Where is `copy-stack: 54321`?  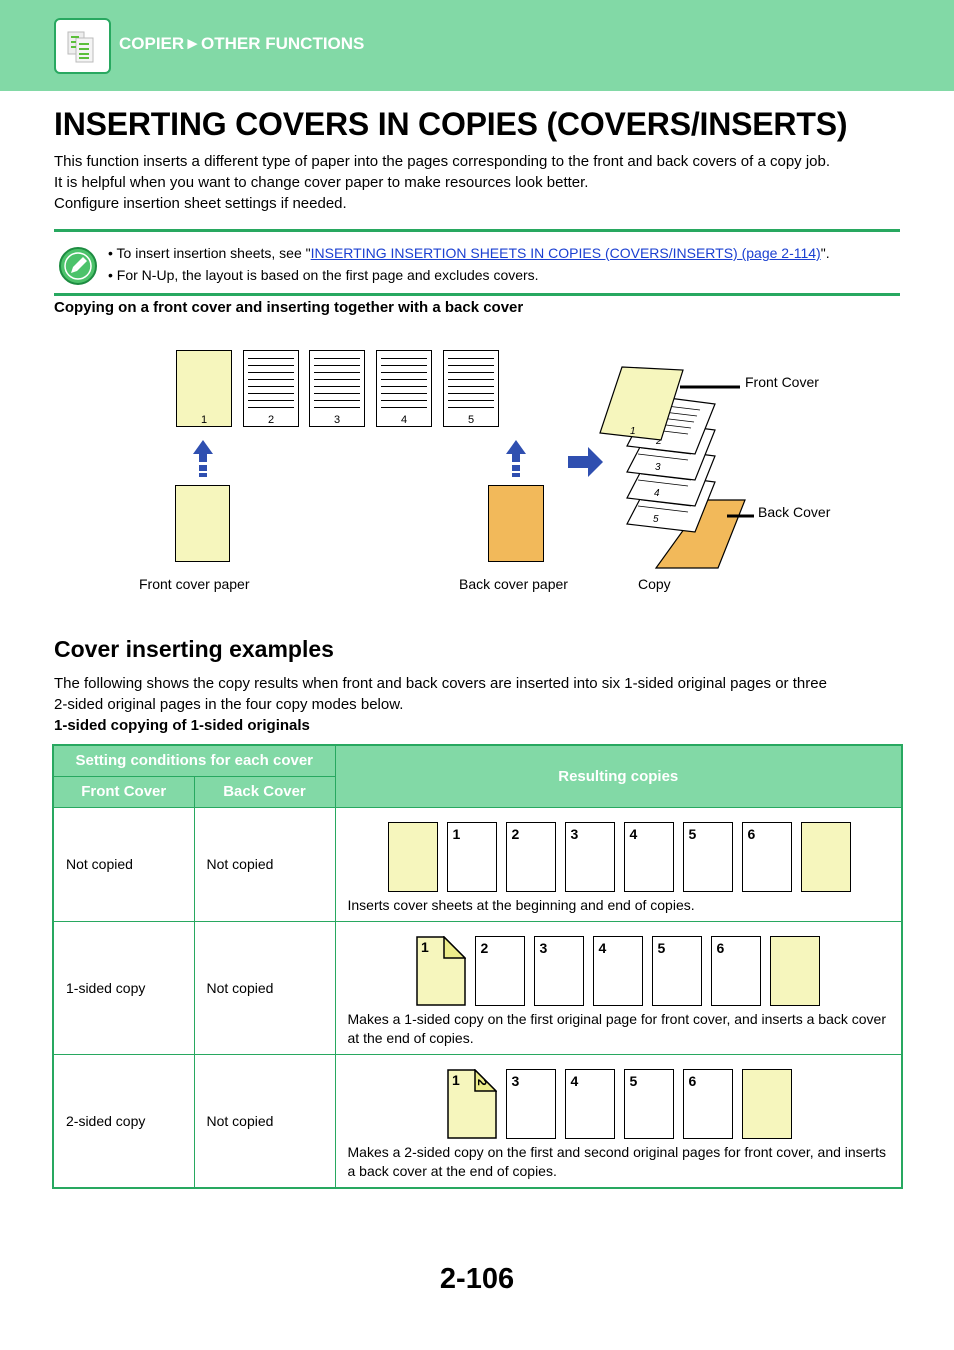 copy-stack: 54321 is located at coordinates (672, 467).